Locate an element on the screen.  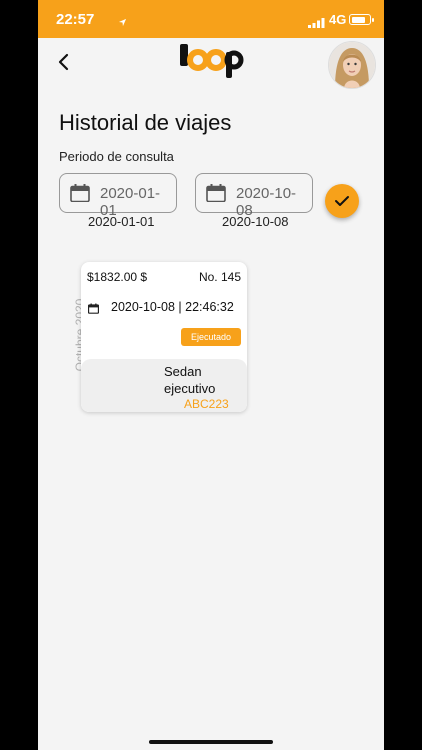
location-arrow-icon is located at coordinates (122, 23).